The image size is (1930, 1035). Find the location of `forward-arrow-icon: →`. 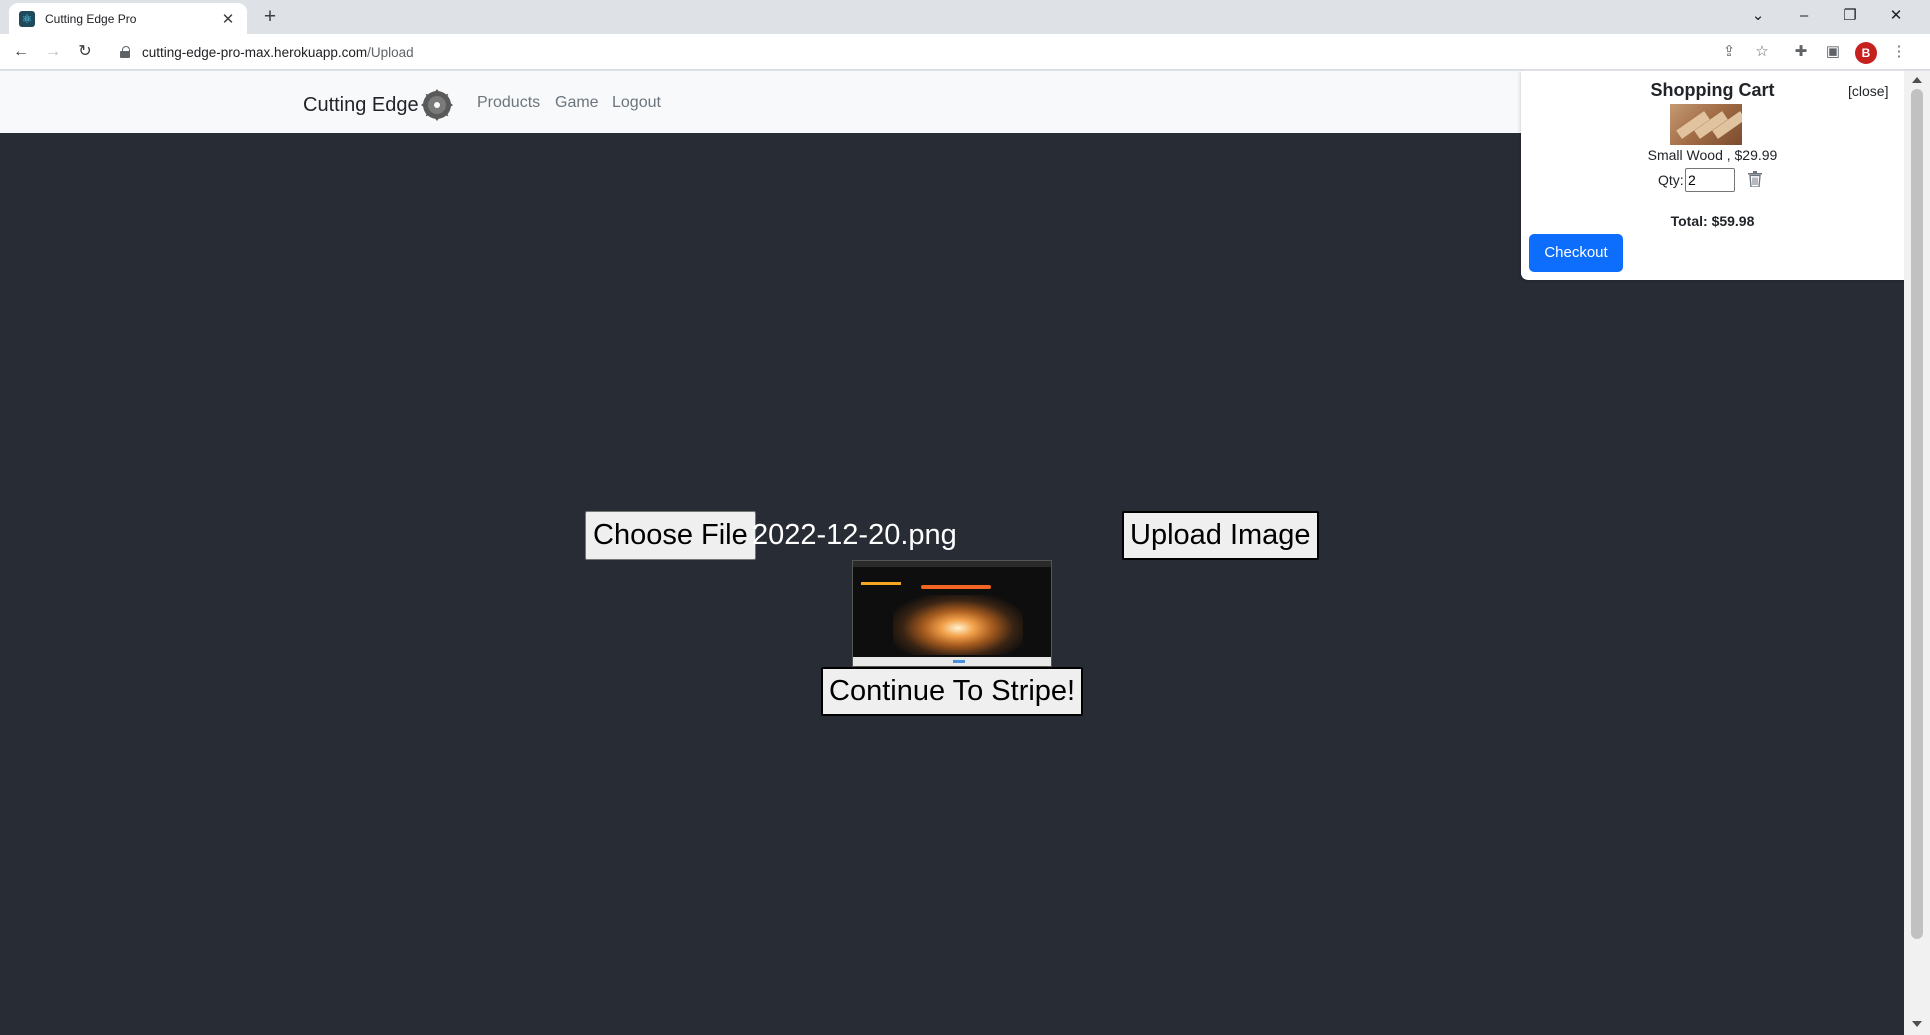

forward-arrow-icon: → is located at coordinates (53, 52).